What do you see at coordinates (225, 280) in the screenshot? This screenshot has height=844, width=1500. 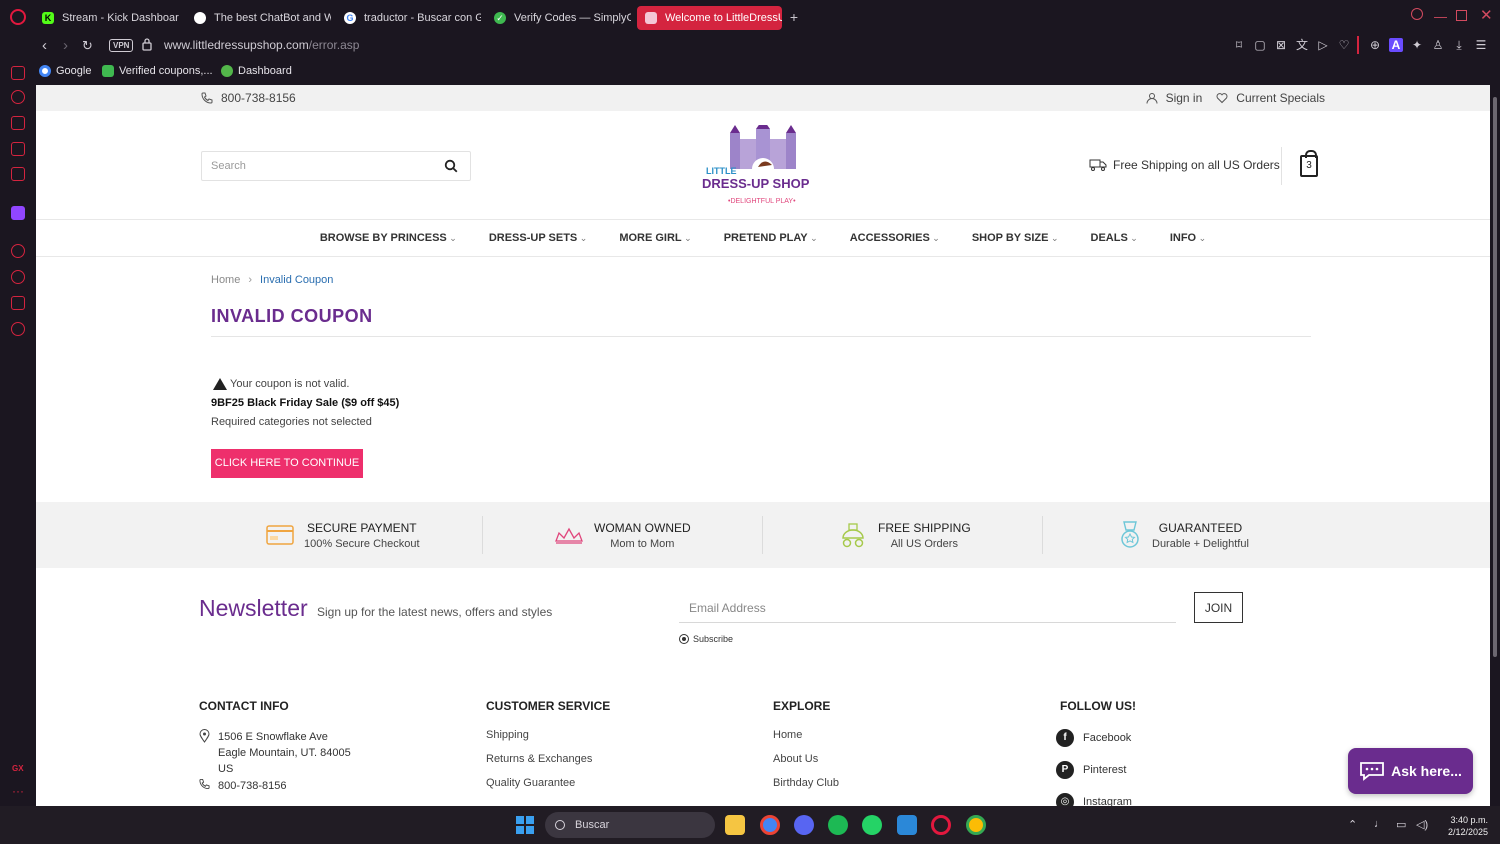 I see `breadcrumb-home: Home` at bounding box center [225, 280].